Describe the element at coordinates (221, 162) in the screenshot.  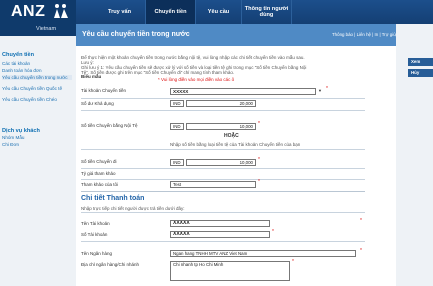
I see `amount-out-input: 10,000` at that location.